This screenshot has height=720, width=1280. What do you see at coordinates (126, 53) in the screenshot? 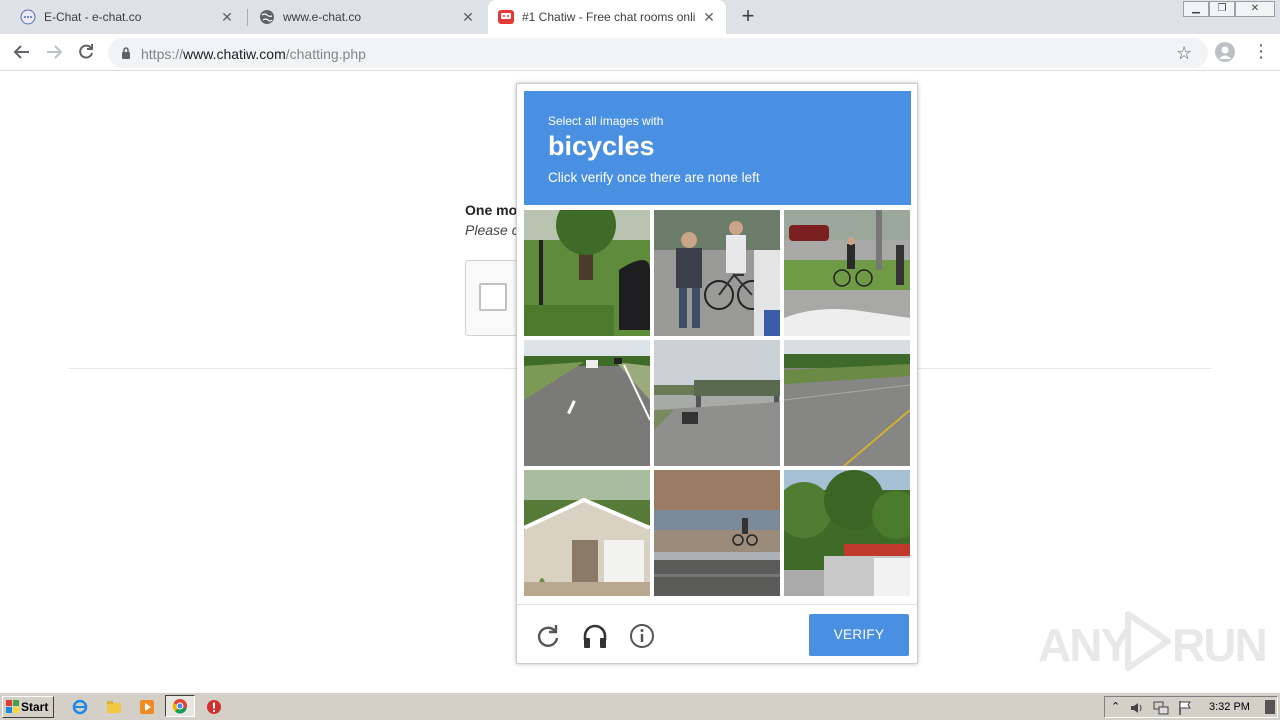
I see `lock-icon` at bounding box center [126, 53].